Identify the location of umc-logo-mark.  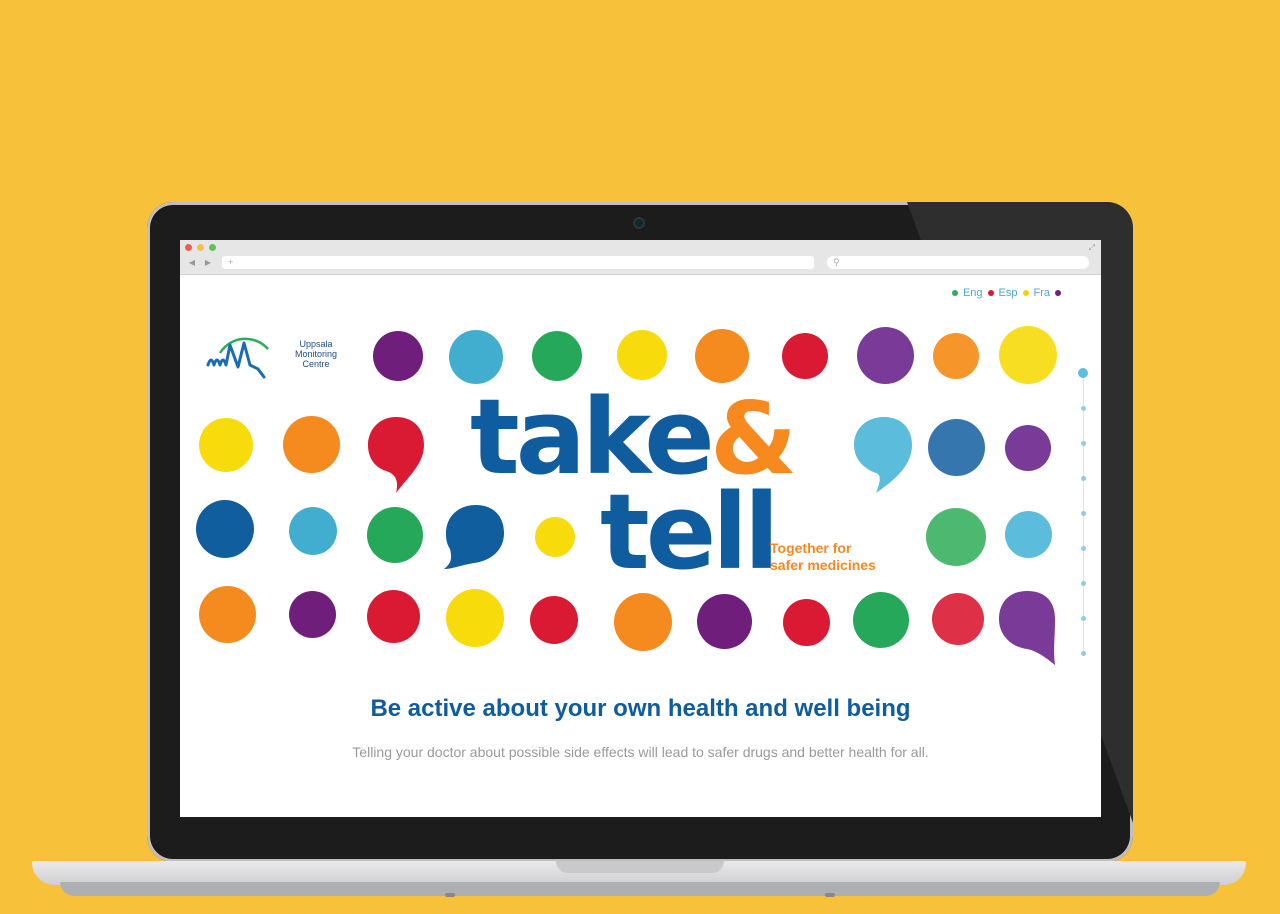
(237, 358).